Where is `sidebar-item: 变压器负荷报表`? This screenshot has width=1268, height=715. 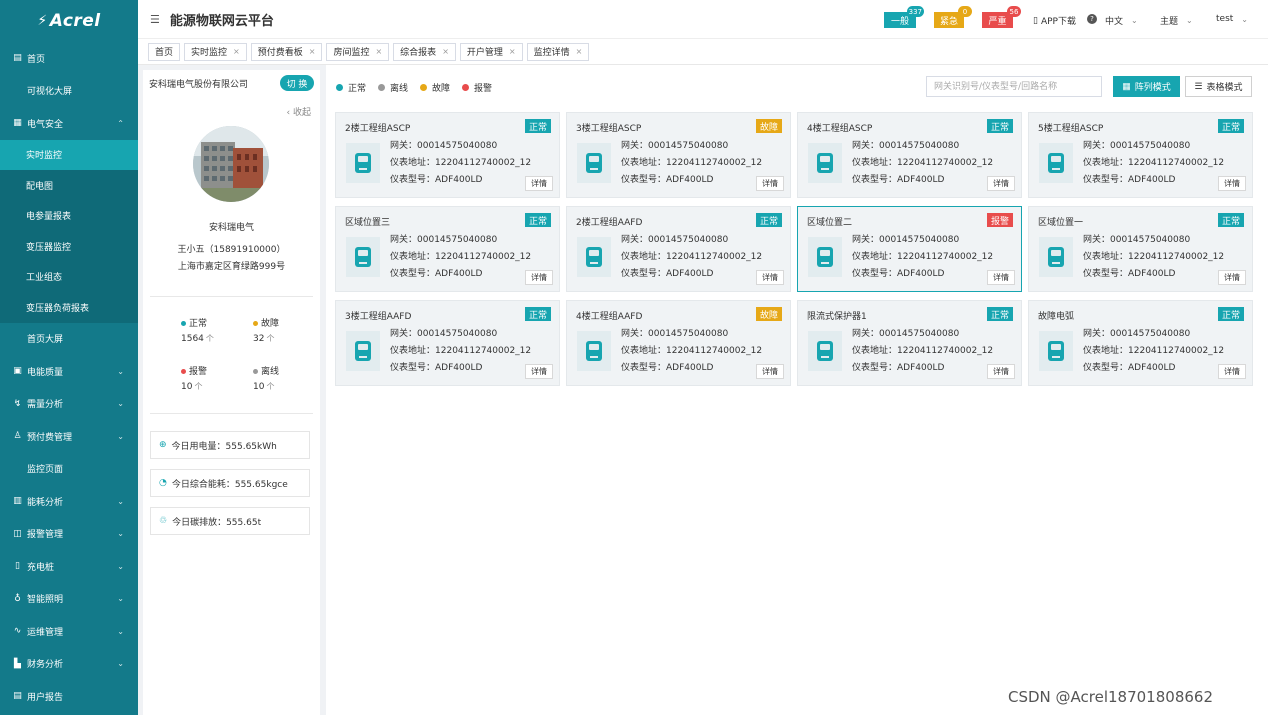
sidebar-item: 变压器负荷报表 is located at coordinates (69, 307).